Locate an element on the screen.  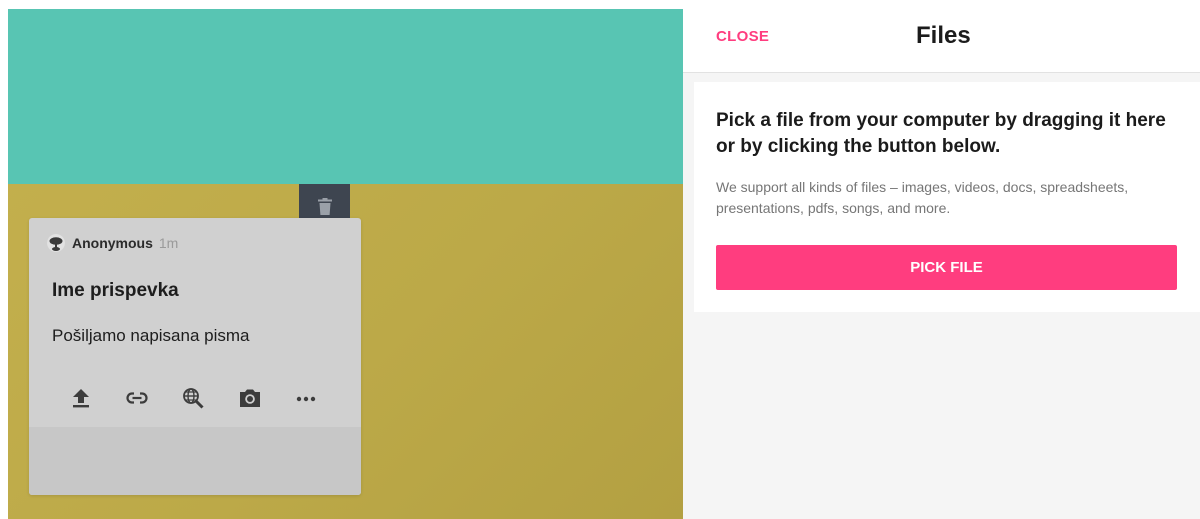
upload-icon is located at coordinates (81, 398).